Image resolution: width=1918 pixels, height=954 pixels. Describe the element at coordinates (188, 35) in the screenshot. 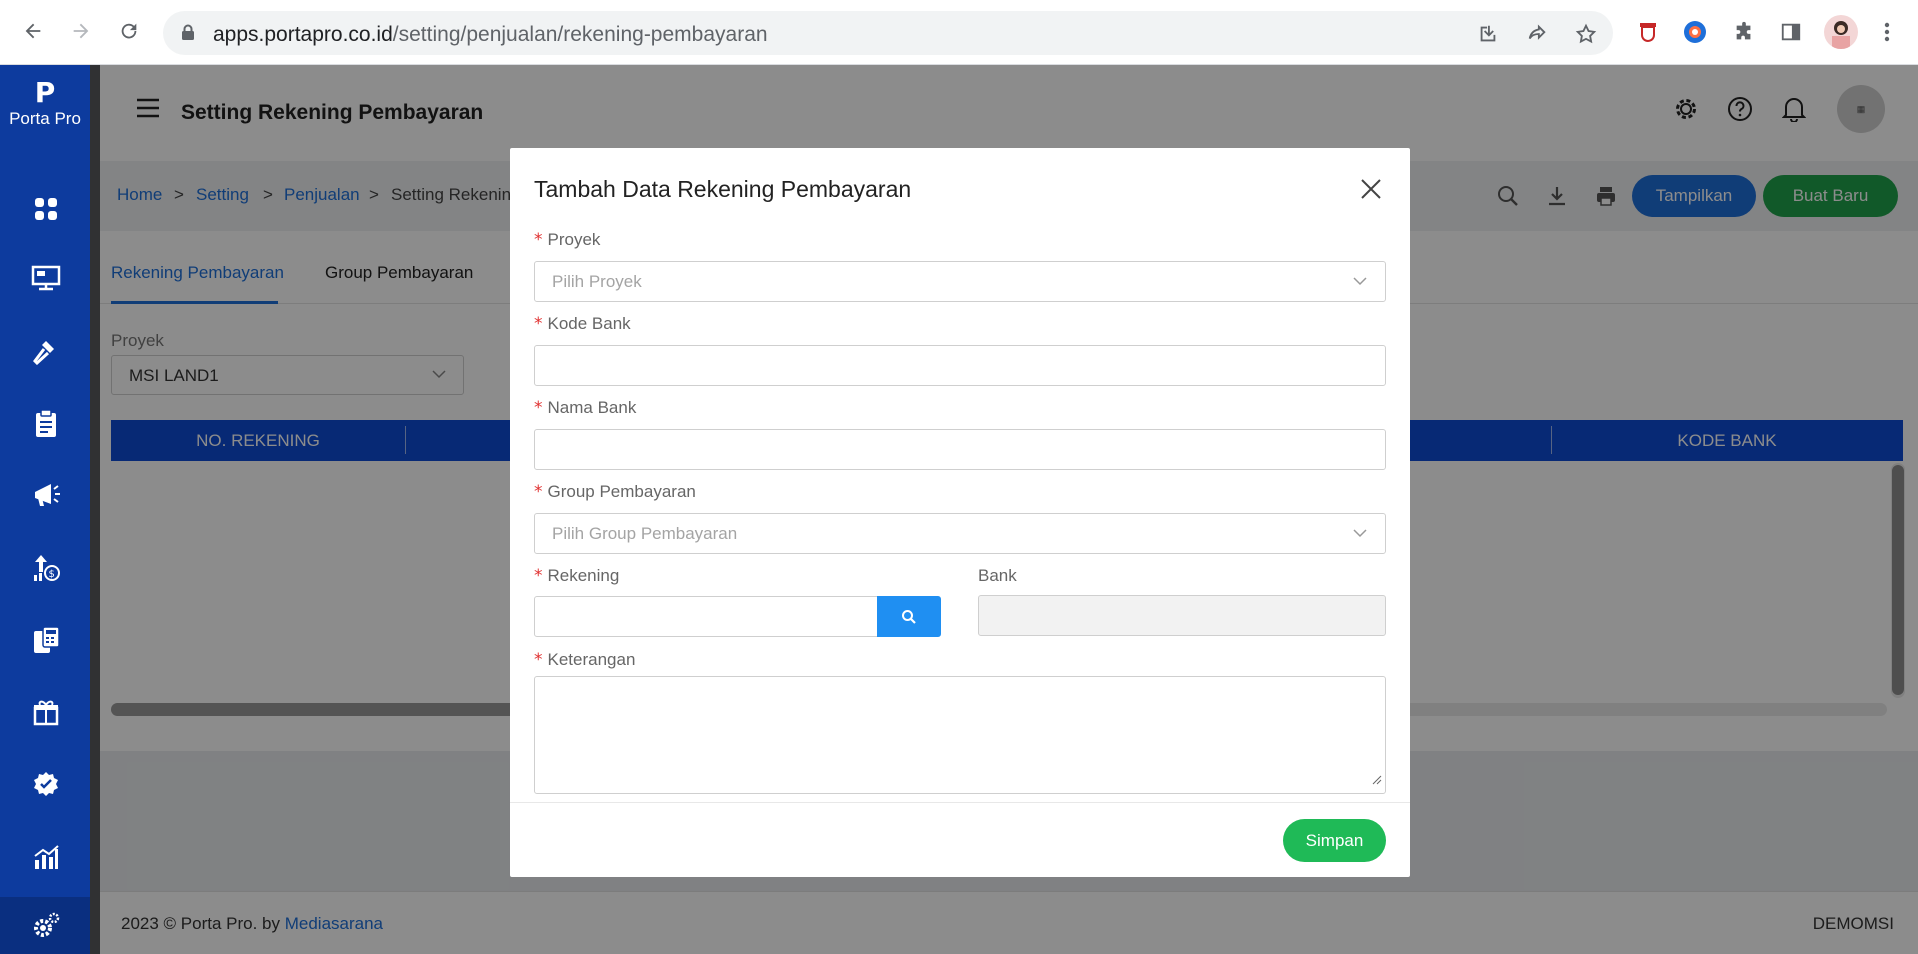

I see `lock-icon` at that location.